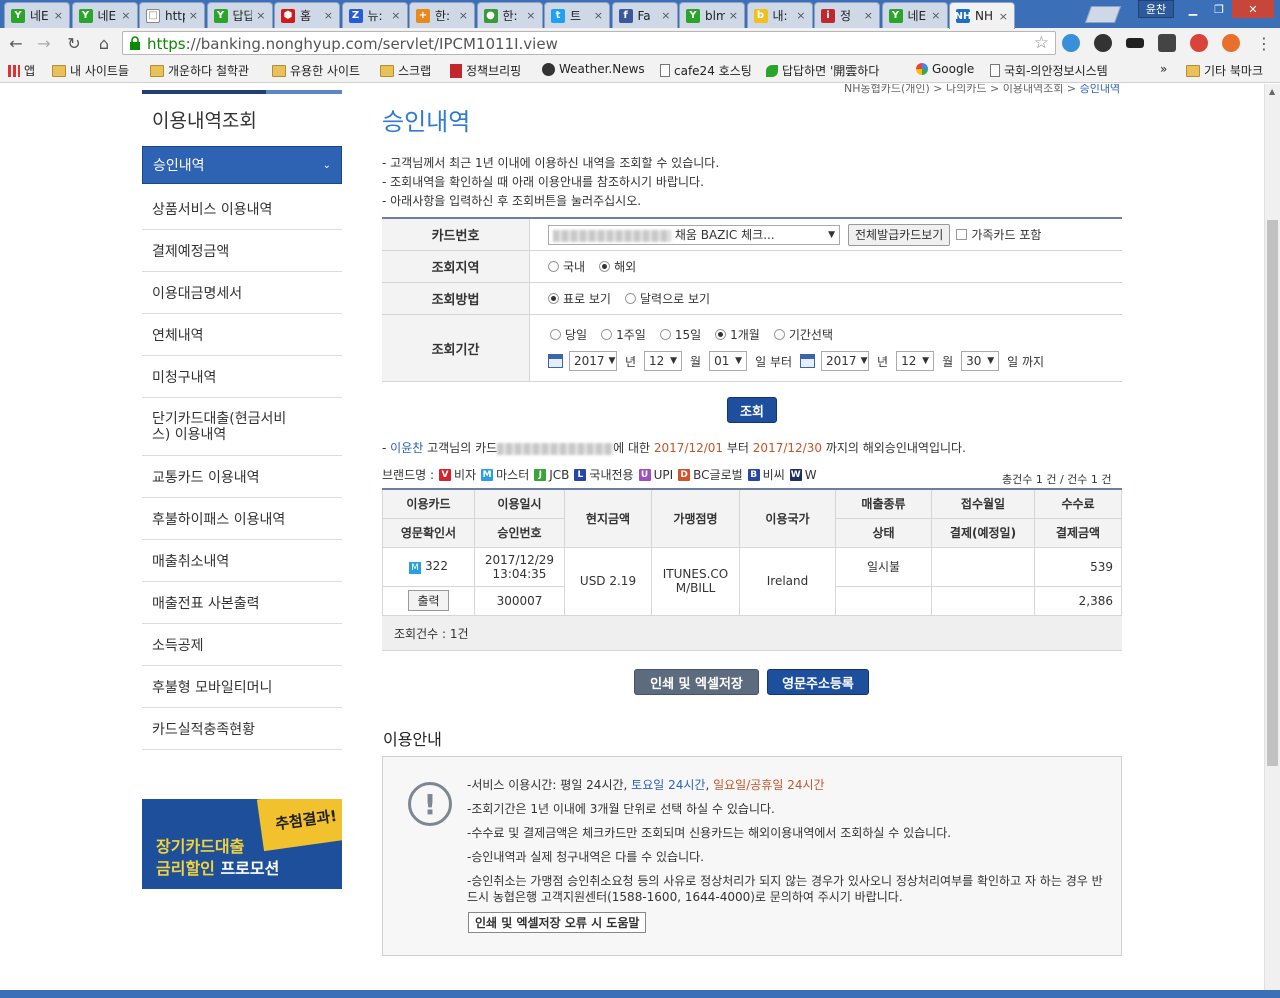 The height and width of the screenshot is (998, 1280). I want to click on bookmark-folder: 유용한 사이트, so click(316, 70).